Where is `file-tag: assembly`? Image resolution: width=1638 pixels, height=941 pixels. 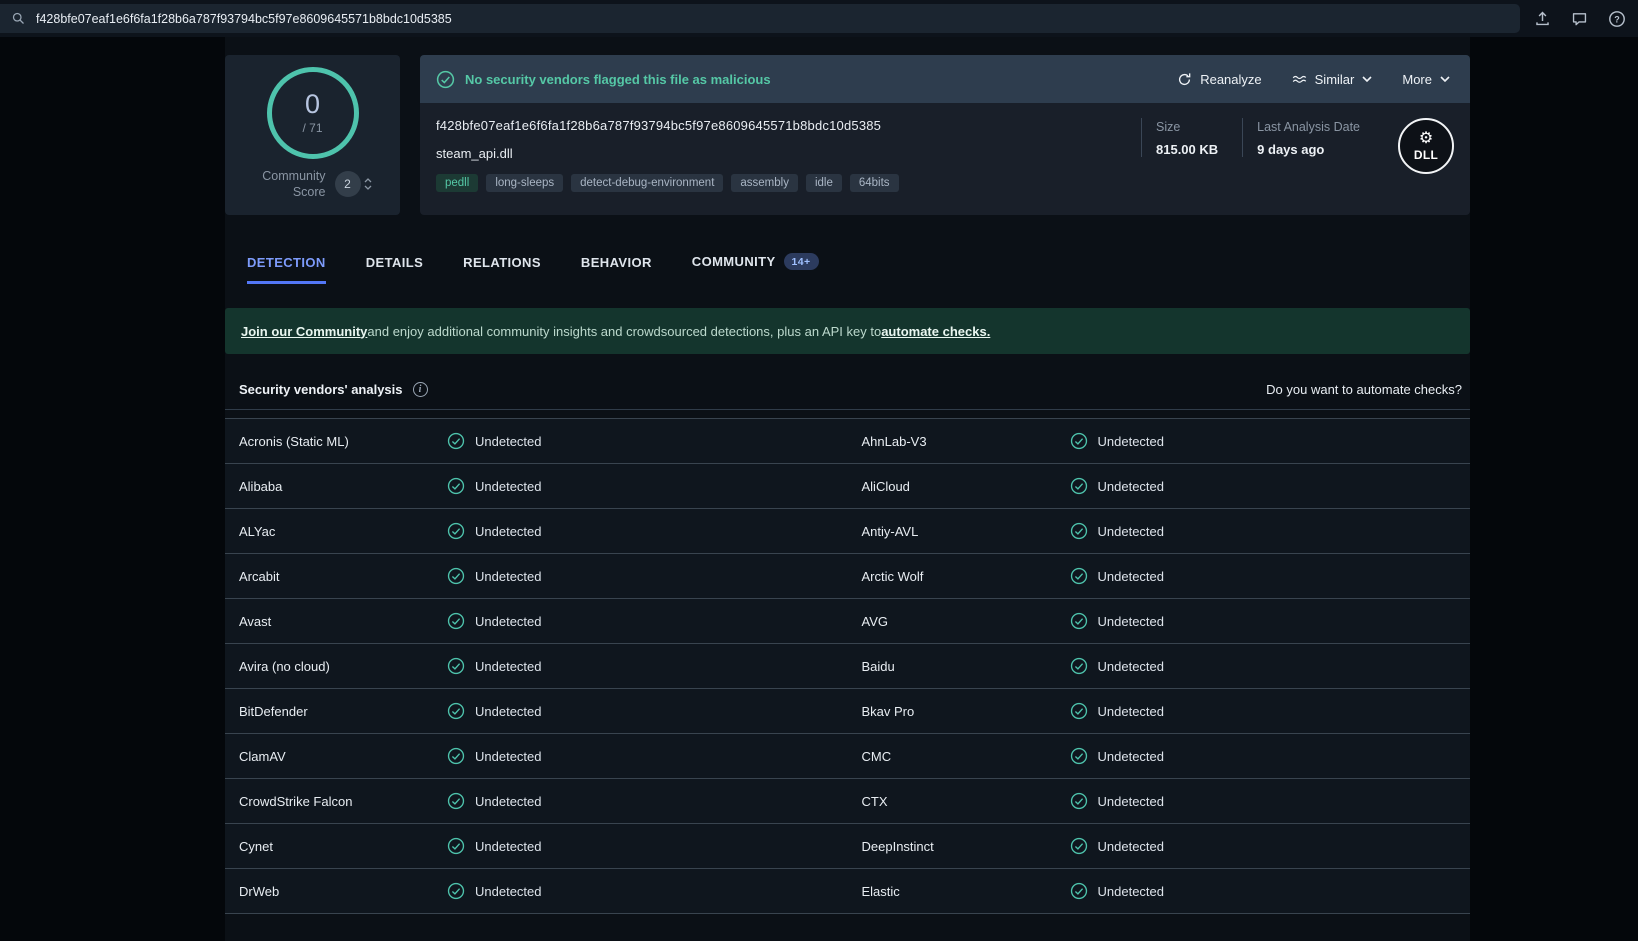 file-tag: assembly is located at coordinates (764, 183).